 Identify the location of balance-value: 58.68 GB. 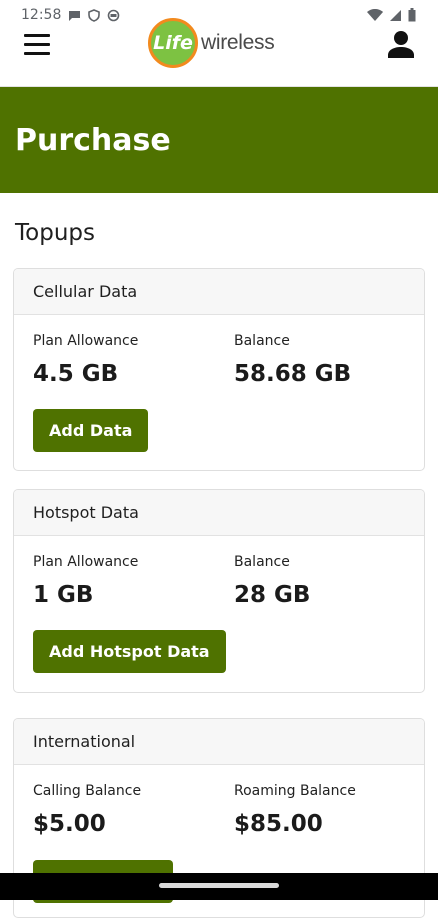
(293, 374).